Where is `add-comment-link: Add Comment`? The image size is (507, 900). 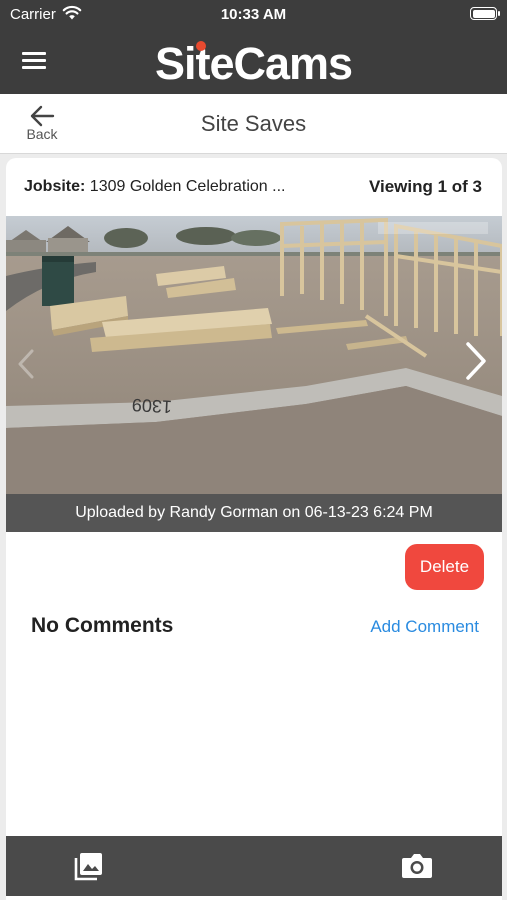
add-comment-link: Add Comment is located at coordinates (424, 627).